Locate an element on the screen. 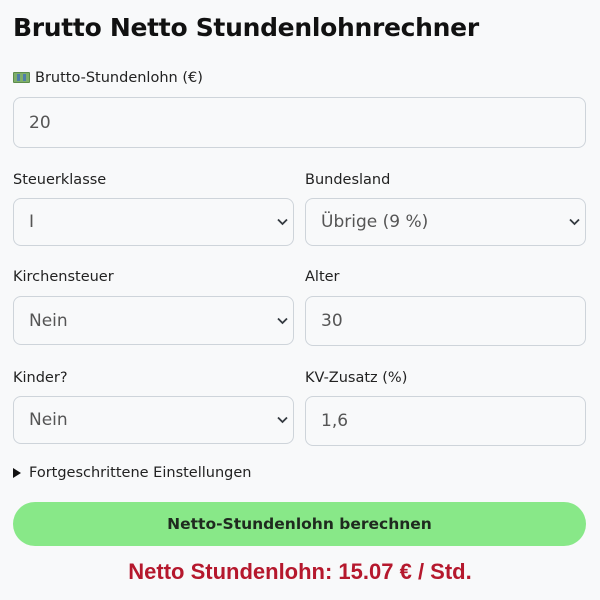 The width and height of the screenshot is (600, 600). hourly-wage-label-text: Brutto-Stundenlohn (€) is located at coordinates (119, 78).